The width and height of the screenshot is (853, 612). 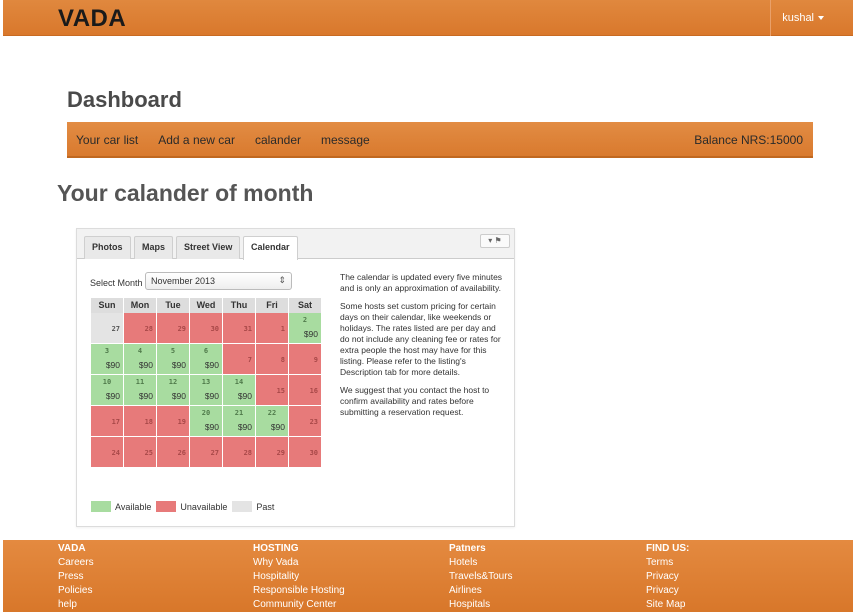 What do you see at coordinates (272, 328) in the screenshot?
I see `calendar-day-unavailable: 1` at bounding box center [272, 328].